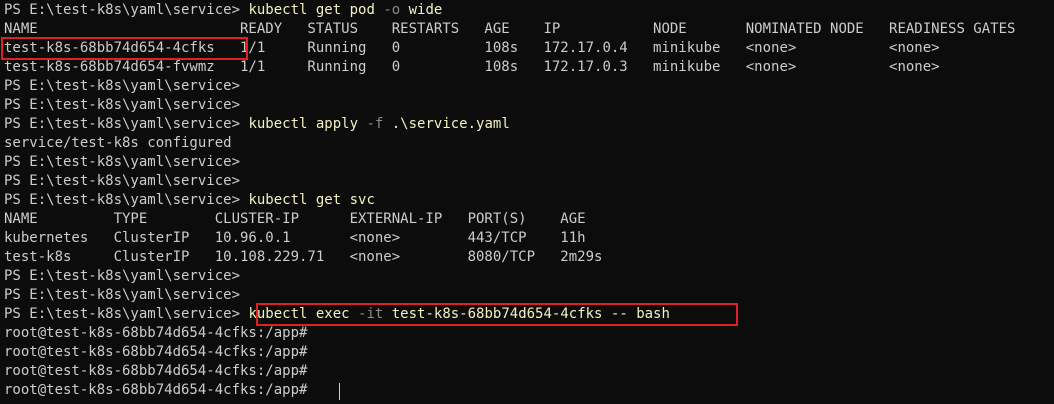 Image resolution: width=1054 pixels, height=404 pixels. I want to click on command-flag: -it, so click(371, 314).